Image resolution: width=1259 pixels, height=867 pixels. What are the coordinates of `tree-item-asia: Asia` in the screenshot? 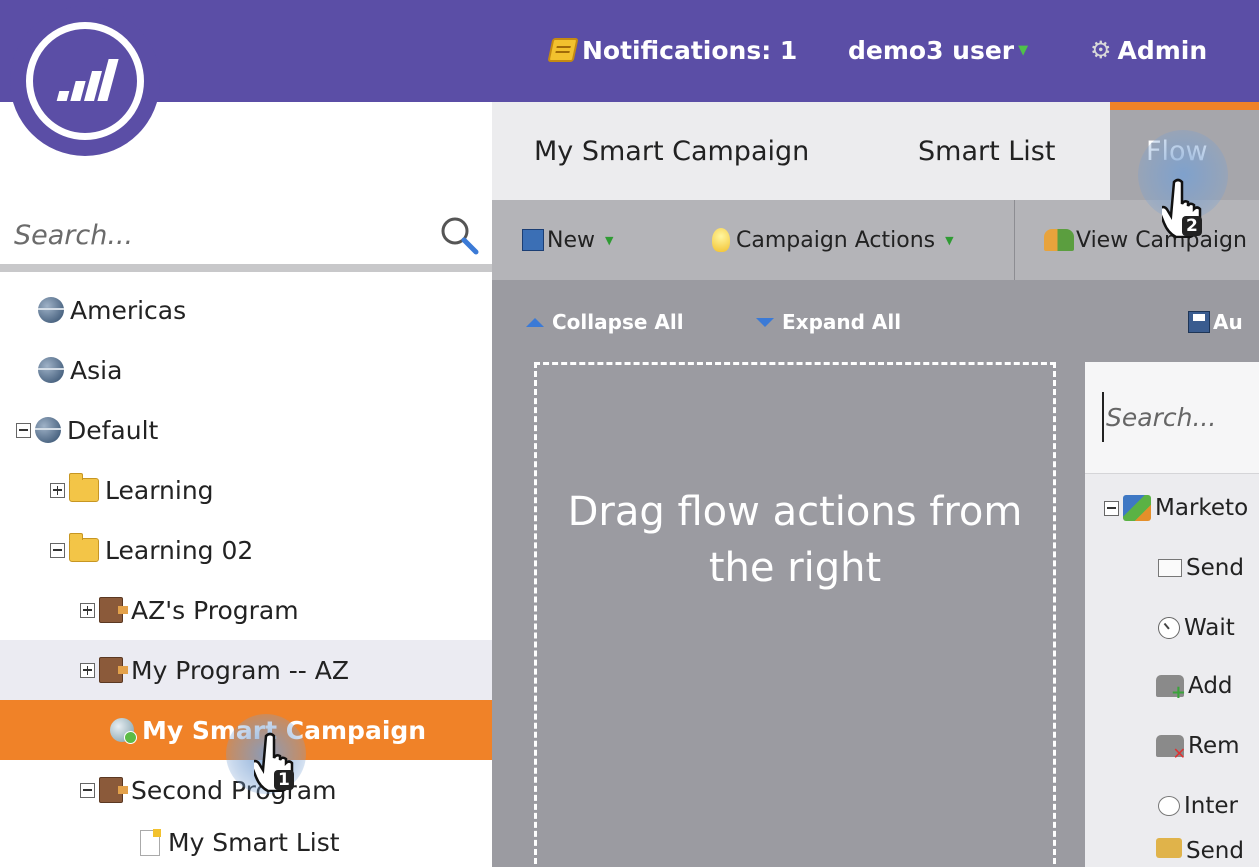 It's located at (246, 370).